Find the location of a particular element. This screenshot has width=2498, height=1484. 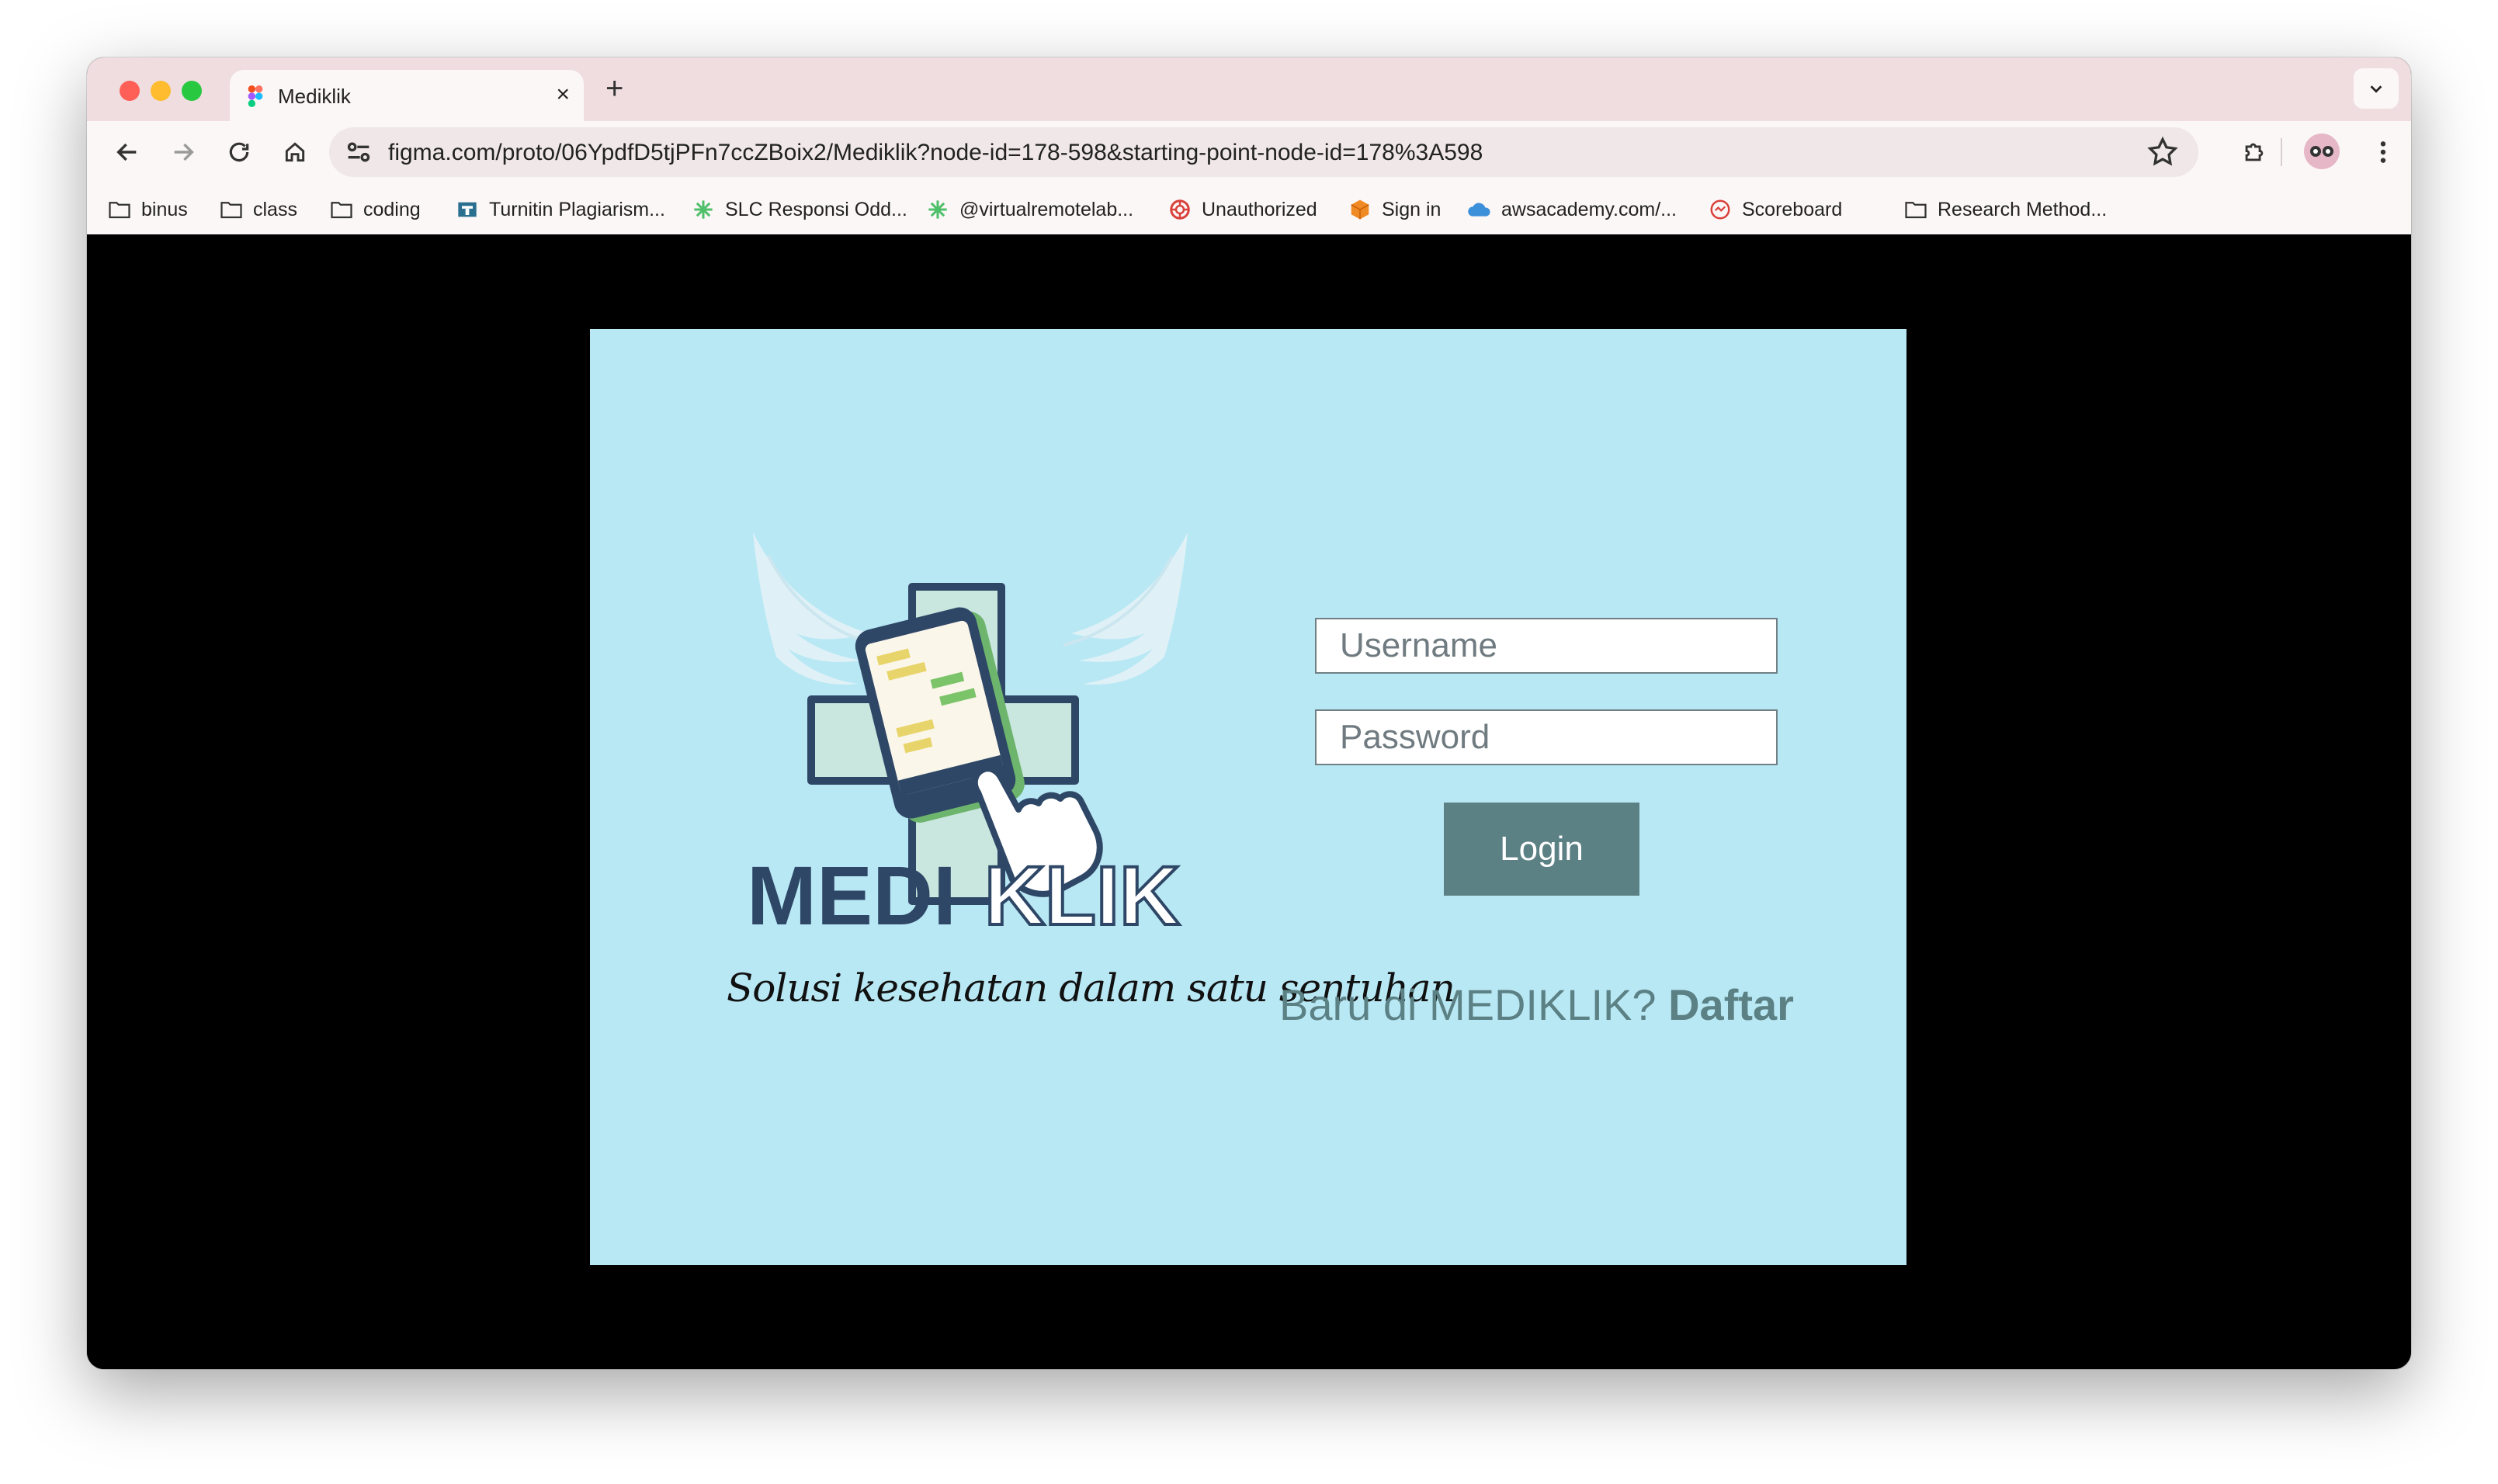

logo-wordmark-klik: KLIK is located at coordinates (1082, 888).